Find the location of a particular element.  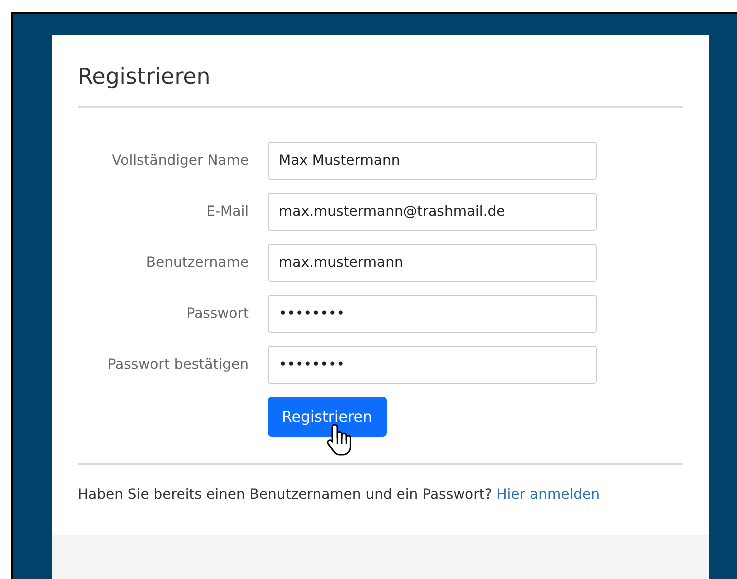

login-prompt: Haben Sie bereits einen Benutzernamen und ein Passwort? Hier anmelden is located at coordinates (339, 494).